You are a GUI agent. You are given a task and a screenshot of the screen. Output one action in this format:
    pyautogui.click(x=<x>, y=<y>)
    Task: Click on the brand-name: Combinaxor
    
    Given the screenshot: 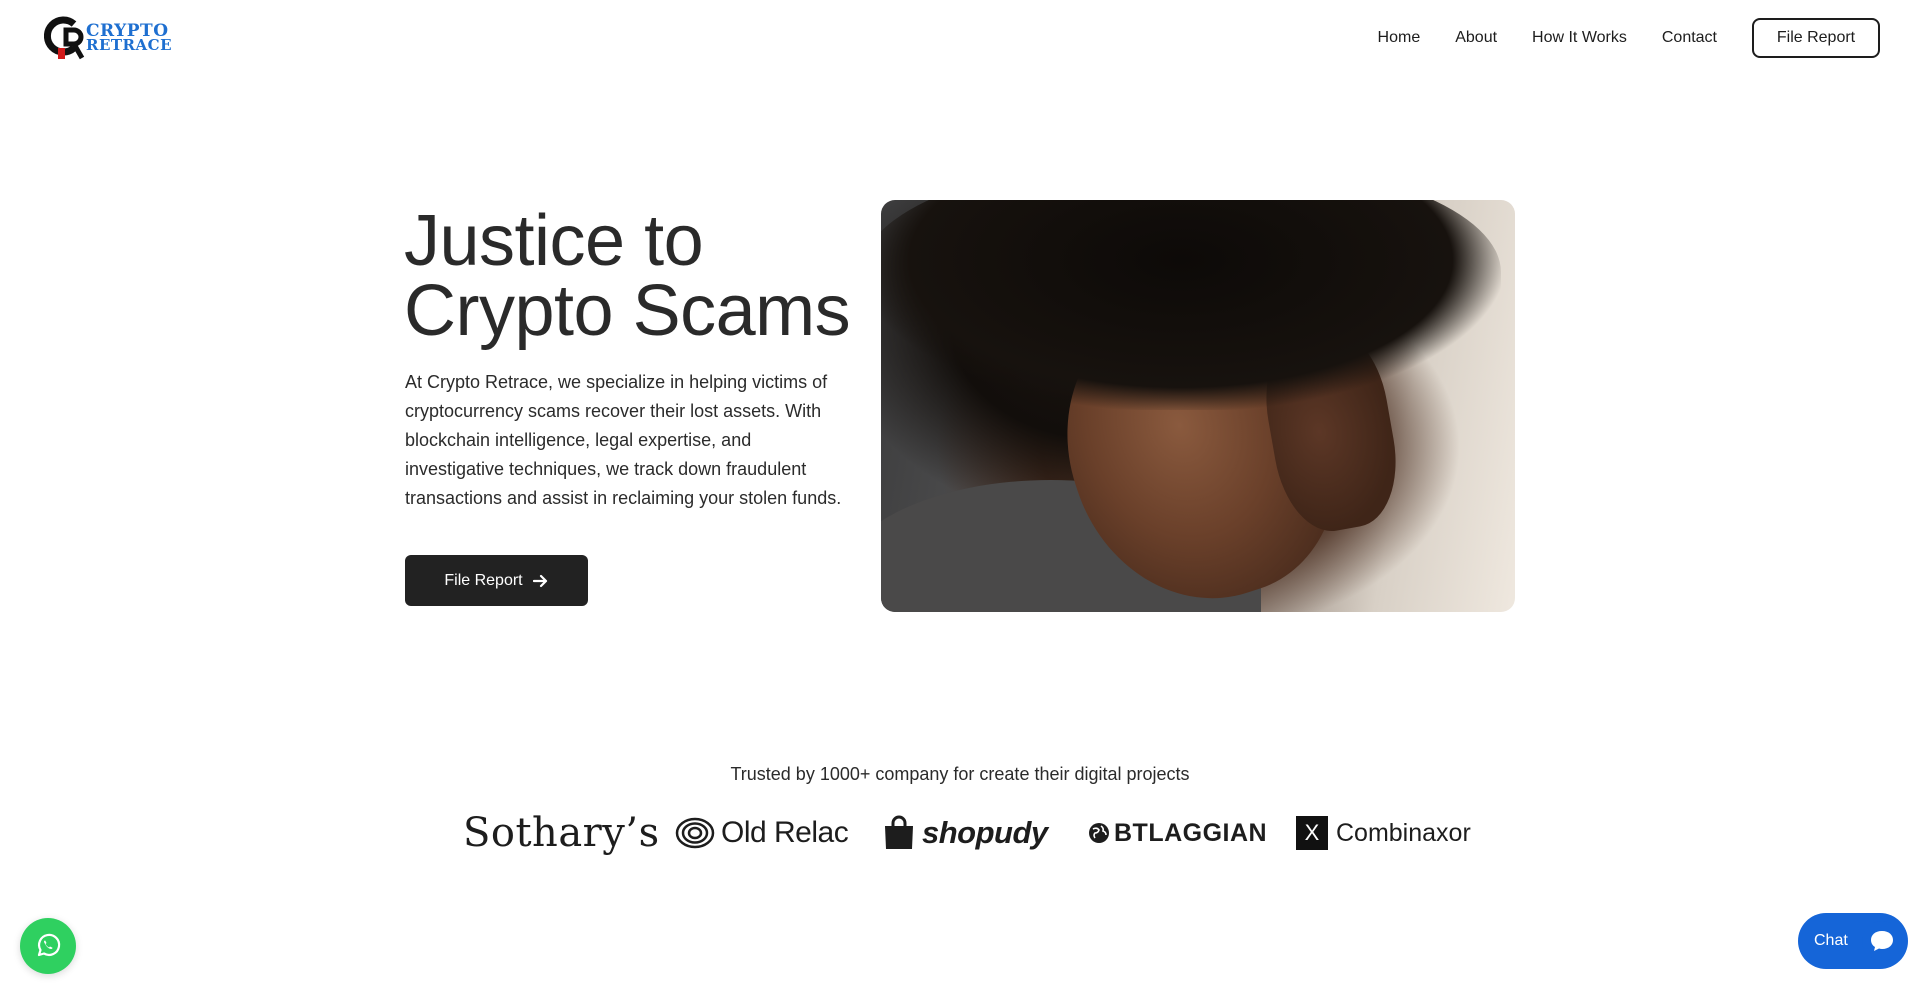 What is the action you would take?
    pyautogui.click(x=1403, y=832)
    